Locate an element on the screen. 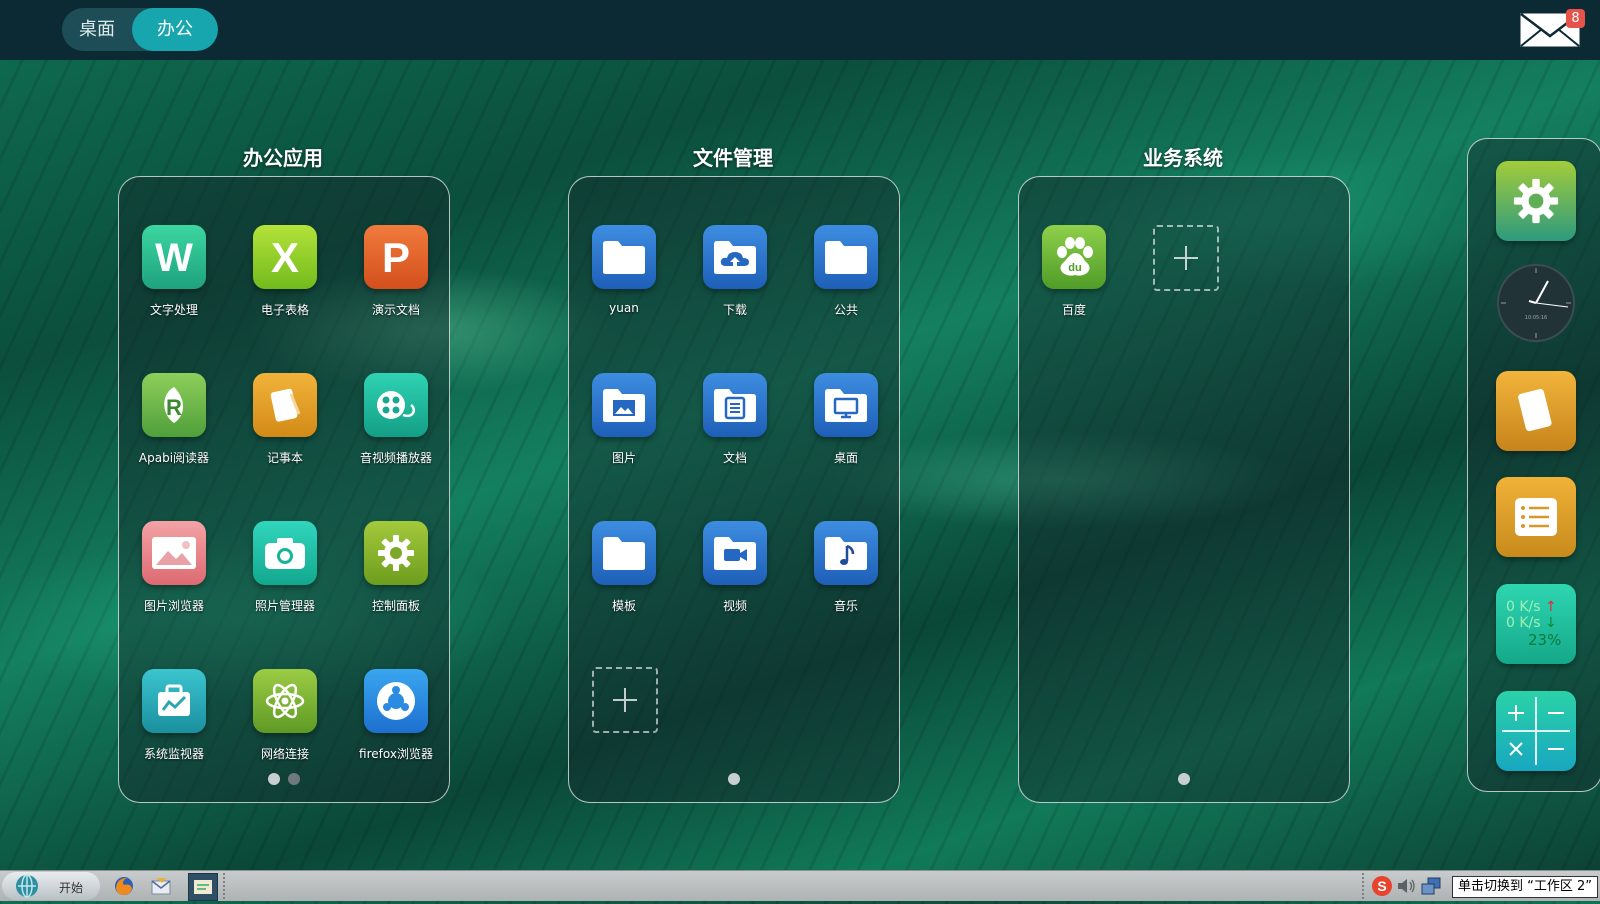 This screenshot has width=1600, height=904. folder-templates: 模板 is located at coordinates (624, 567).